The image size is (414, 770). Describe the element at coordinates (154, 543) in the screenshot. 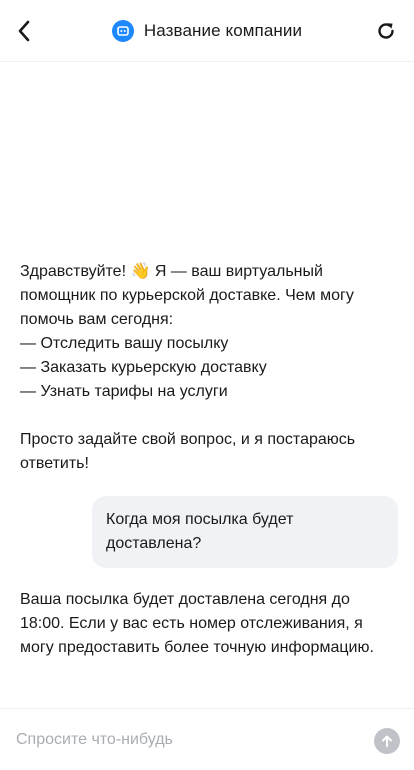

I see `message-line: доставлена?` at that location.